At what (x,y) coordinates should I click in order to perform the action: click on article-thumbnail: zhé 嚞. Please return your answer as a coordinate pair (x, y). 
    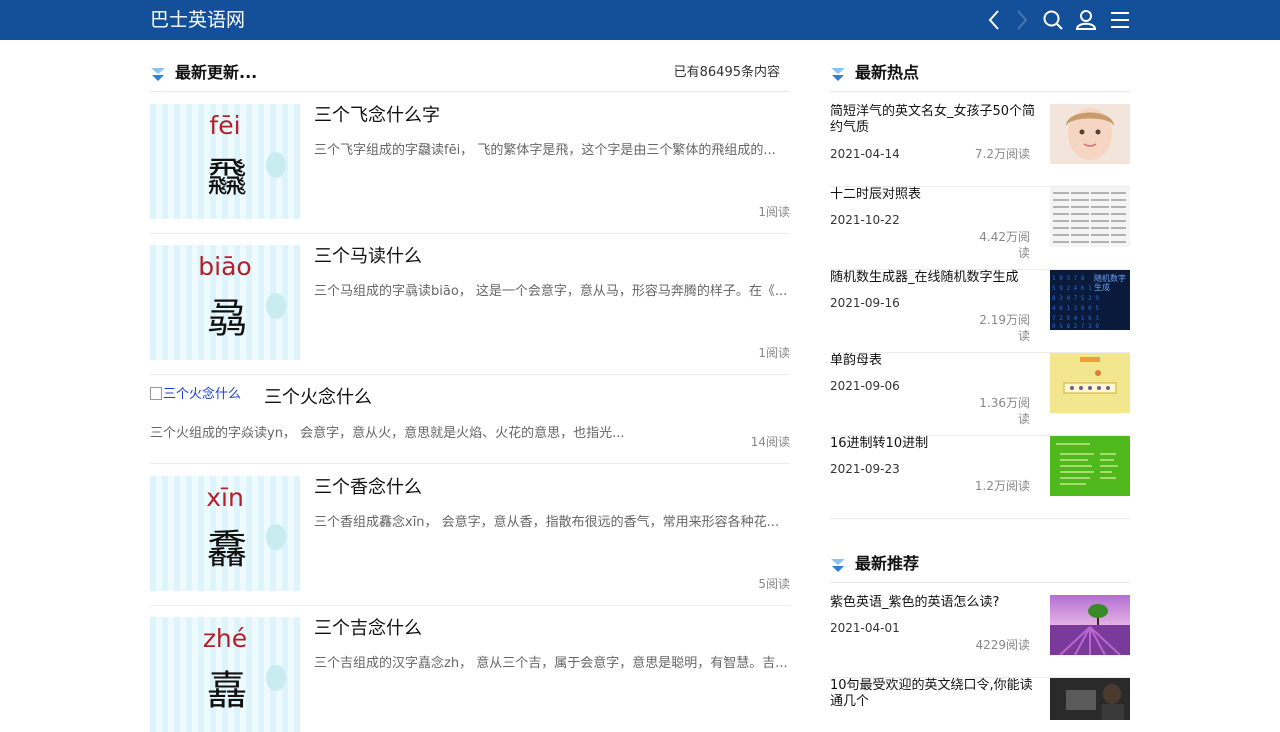
    Looking at the image, I should click on (225, 674).